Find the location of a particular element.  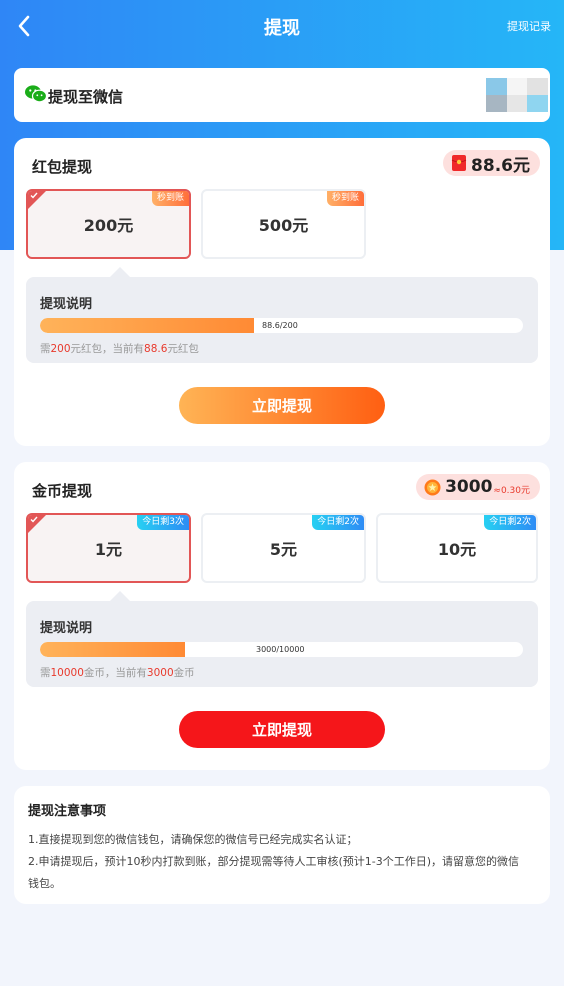

withdraw-target-label: 提现至微信 is located at coordinates (86, 97).